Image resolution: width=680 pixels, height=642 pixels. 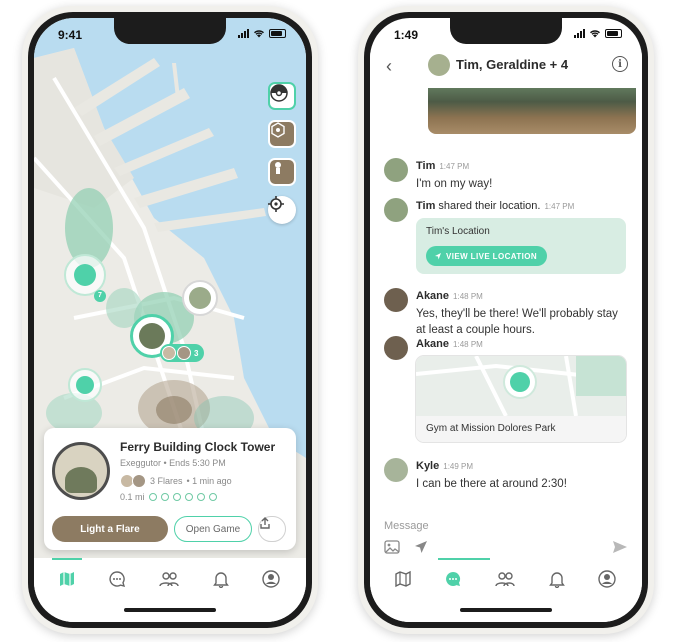 I want to click on gym-distance: 0.1 mi, so click(x=132, y=497).